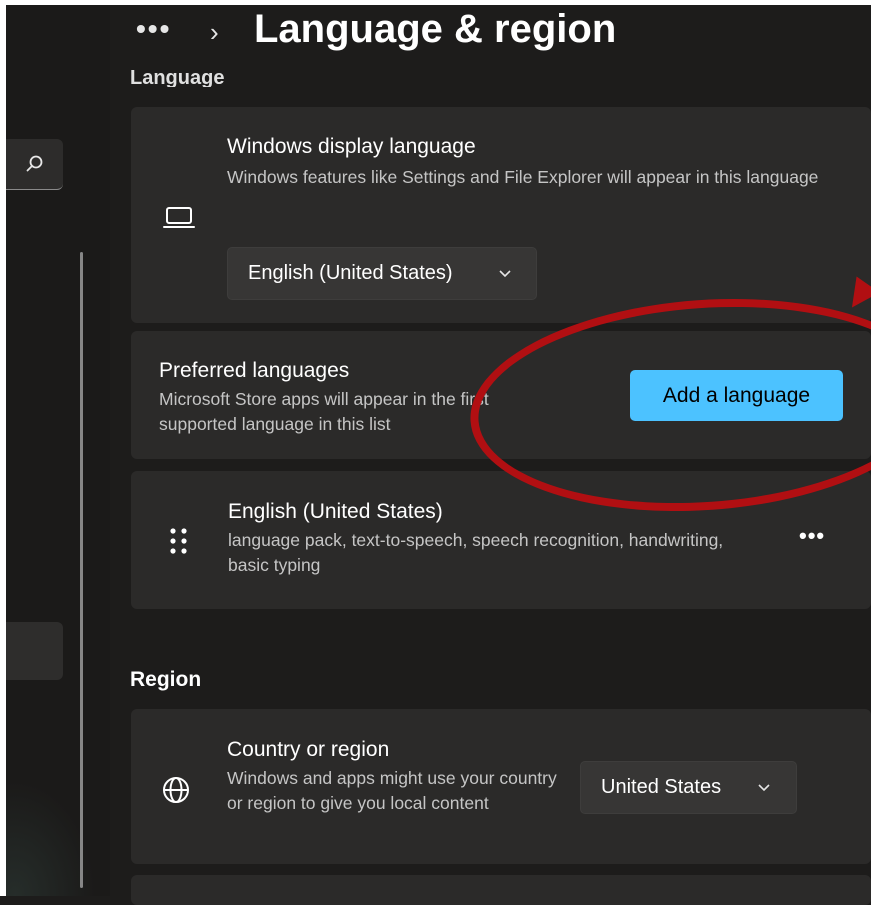 This screenshot has height=905, width=871. Describe the element at coordinates (736, 395) in the screenshot. I see `add-language-button: Add a language` at that location.